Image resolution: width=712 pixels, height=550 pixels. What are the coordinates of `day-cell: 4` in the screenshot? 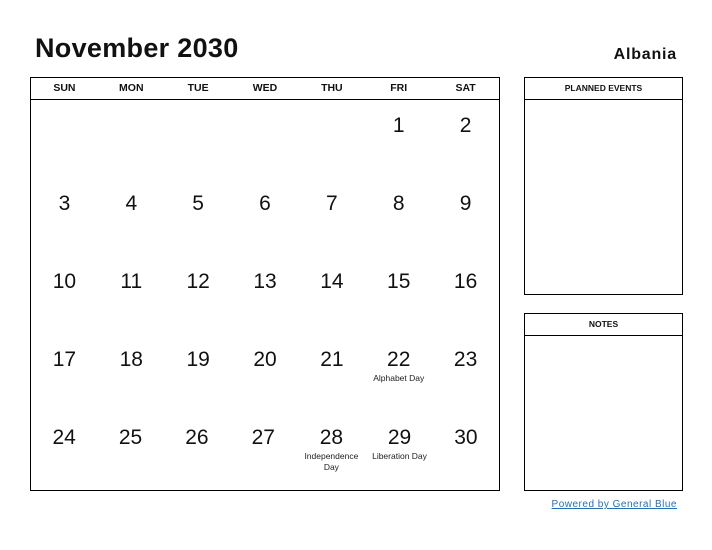 It's located at (131, 217).